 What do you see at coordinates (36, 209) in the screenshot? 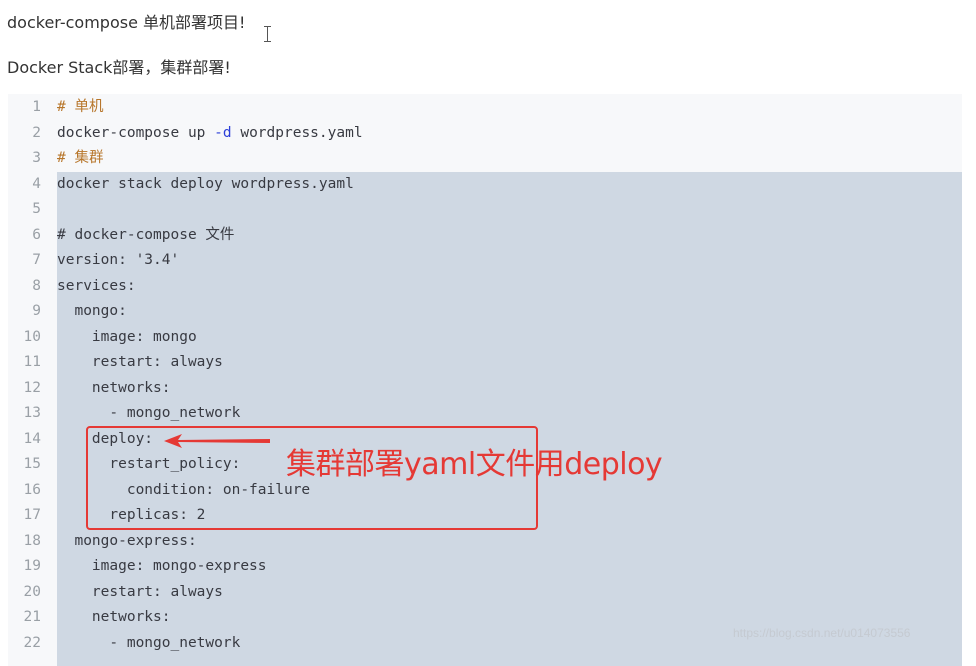
I see `line-number: 5` at bounding box center [36, 209].